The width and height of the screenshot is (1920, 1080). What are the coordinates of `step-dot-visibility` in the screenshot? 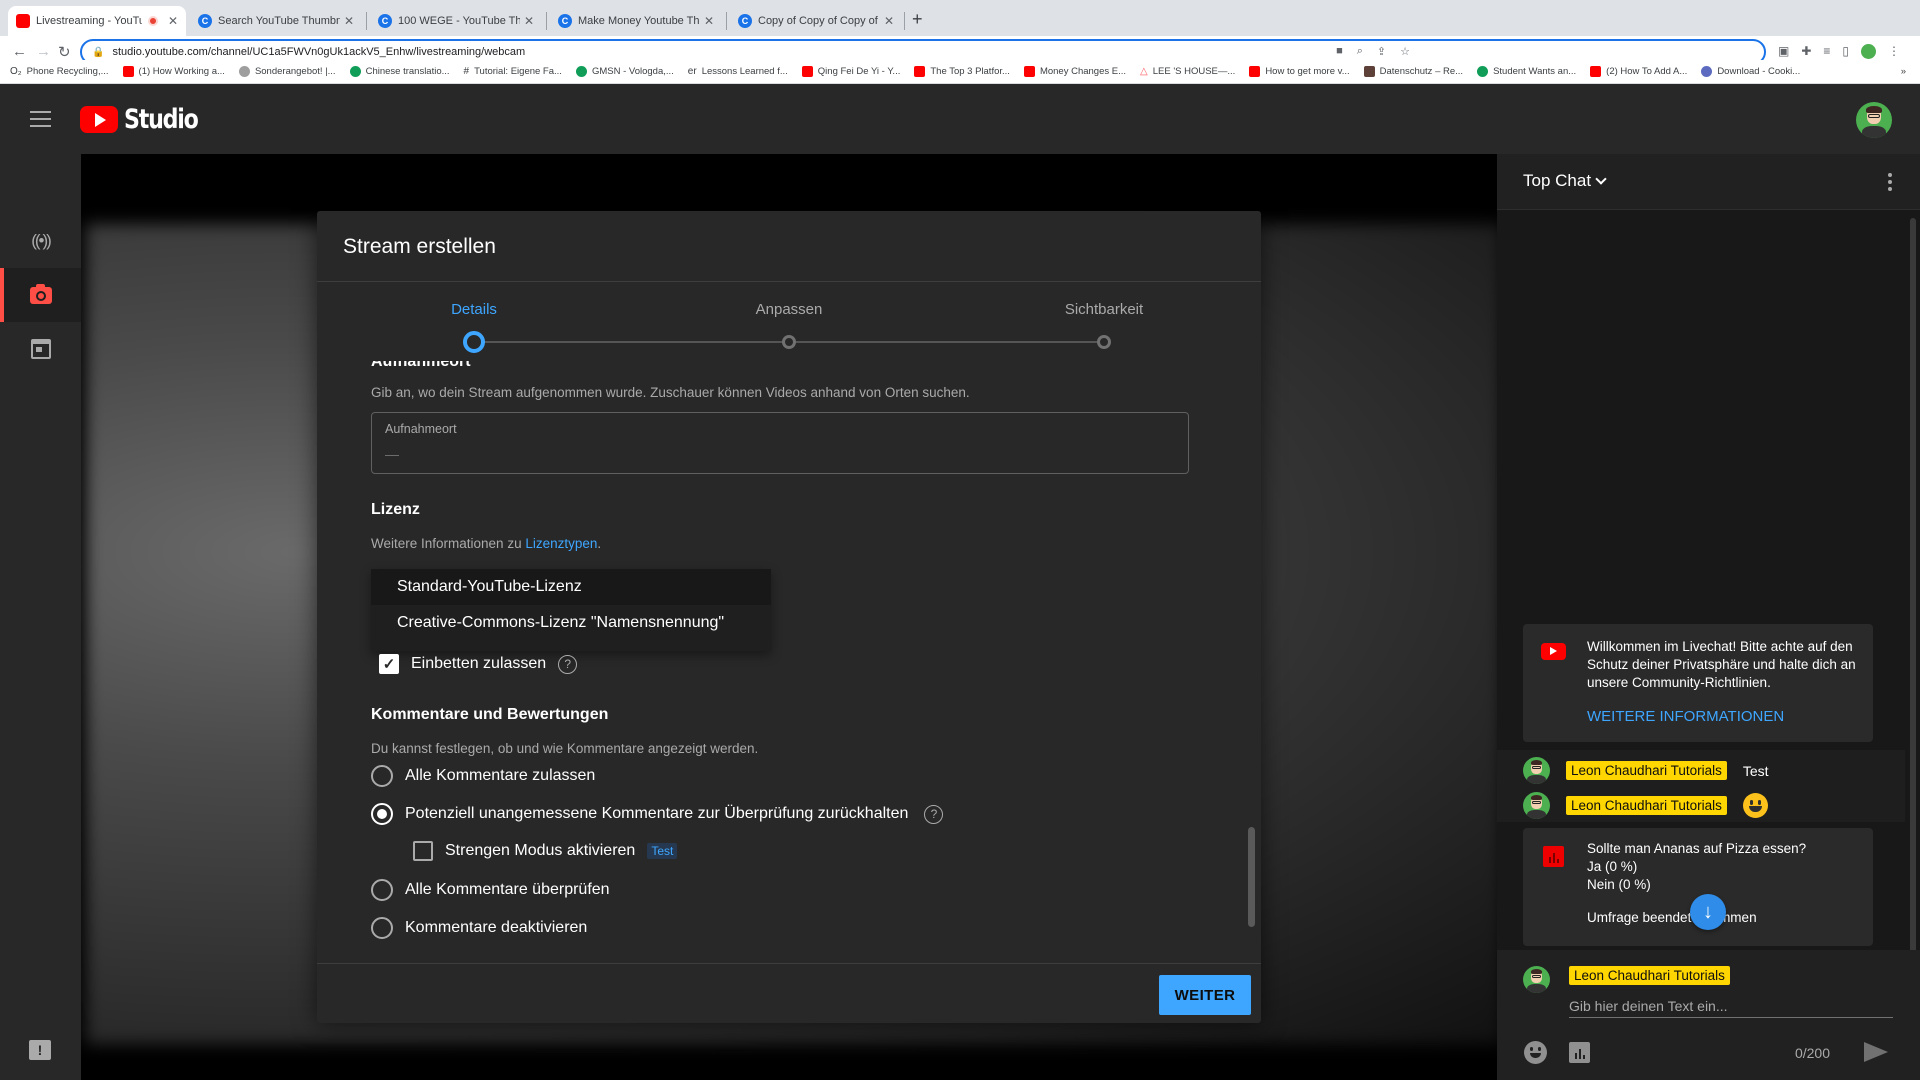 It's located at (1104, 342).